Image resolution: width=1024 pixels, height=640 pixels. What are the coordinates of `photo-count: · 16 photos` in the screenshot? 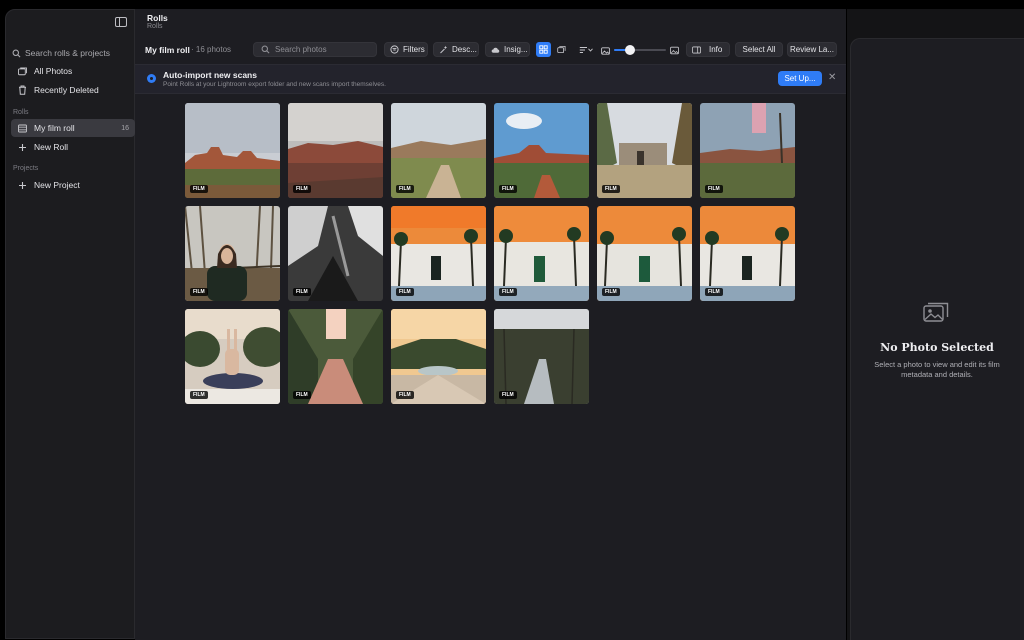 It's located at (211, 49).